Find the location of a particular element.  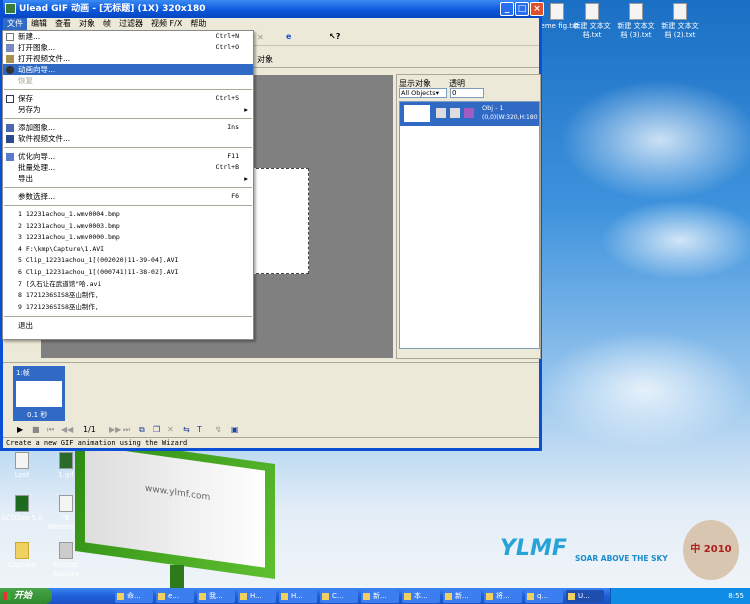

recent-file-item: 9 1721236SIS8巫山制作, is located at coordinates (128, 308).